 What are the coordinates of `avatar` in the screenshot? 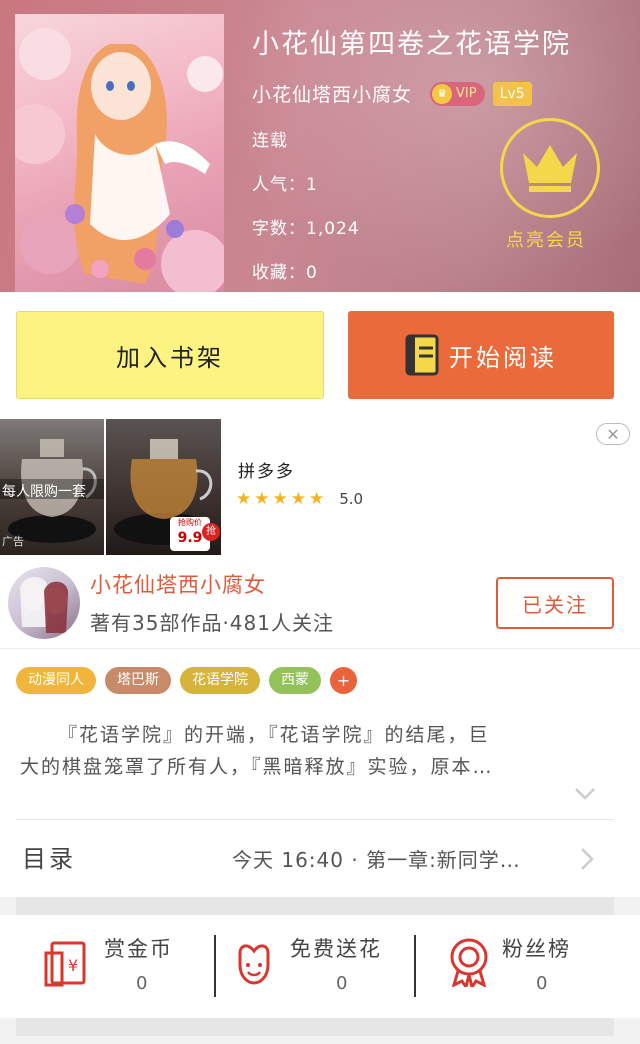 It's located at (44, 603).